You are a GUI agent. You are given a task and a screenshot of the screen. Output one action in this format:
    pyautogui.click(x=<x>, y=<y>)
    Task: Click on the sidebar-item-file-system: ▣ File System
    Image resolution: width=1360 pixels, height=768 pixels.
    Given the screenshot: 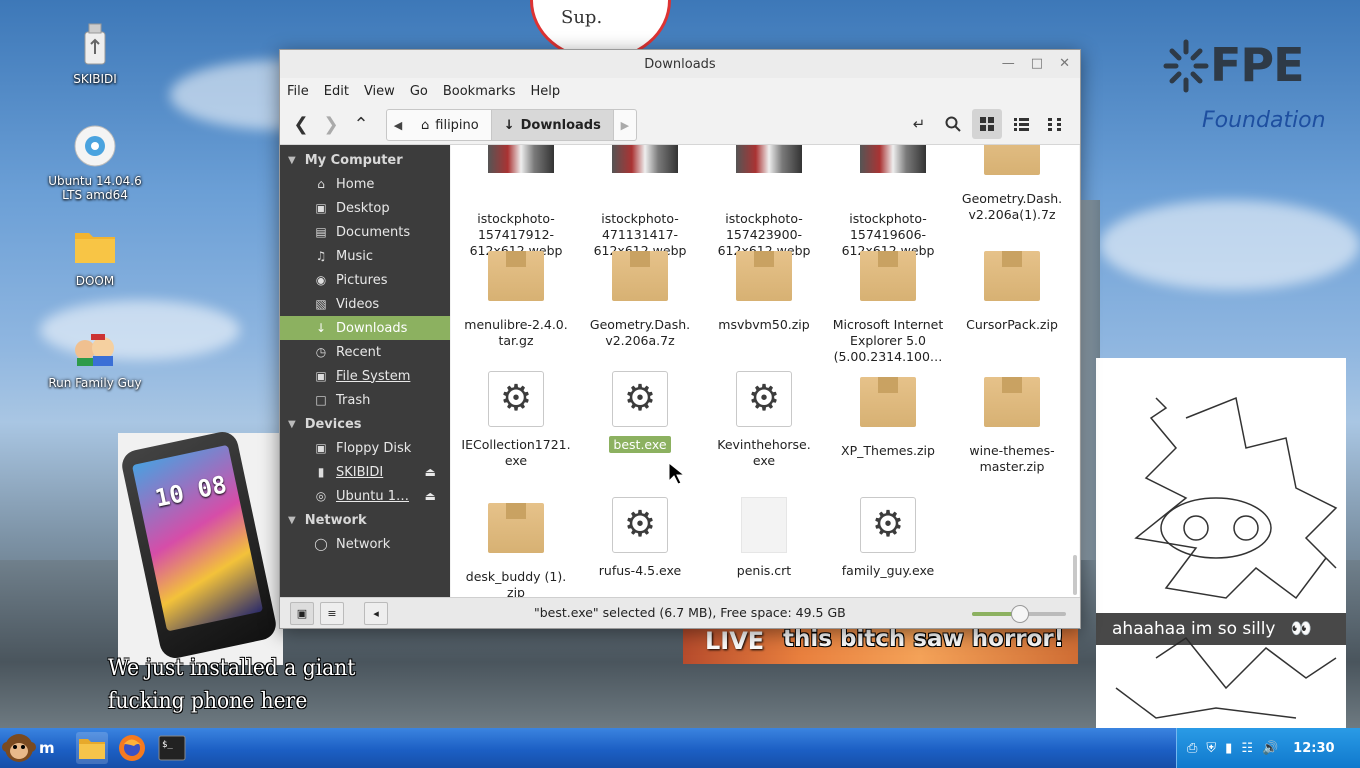 What is the action you would take?
    pyautogui.click(x=365, y=376)
    